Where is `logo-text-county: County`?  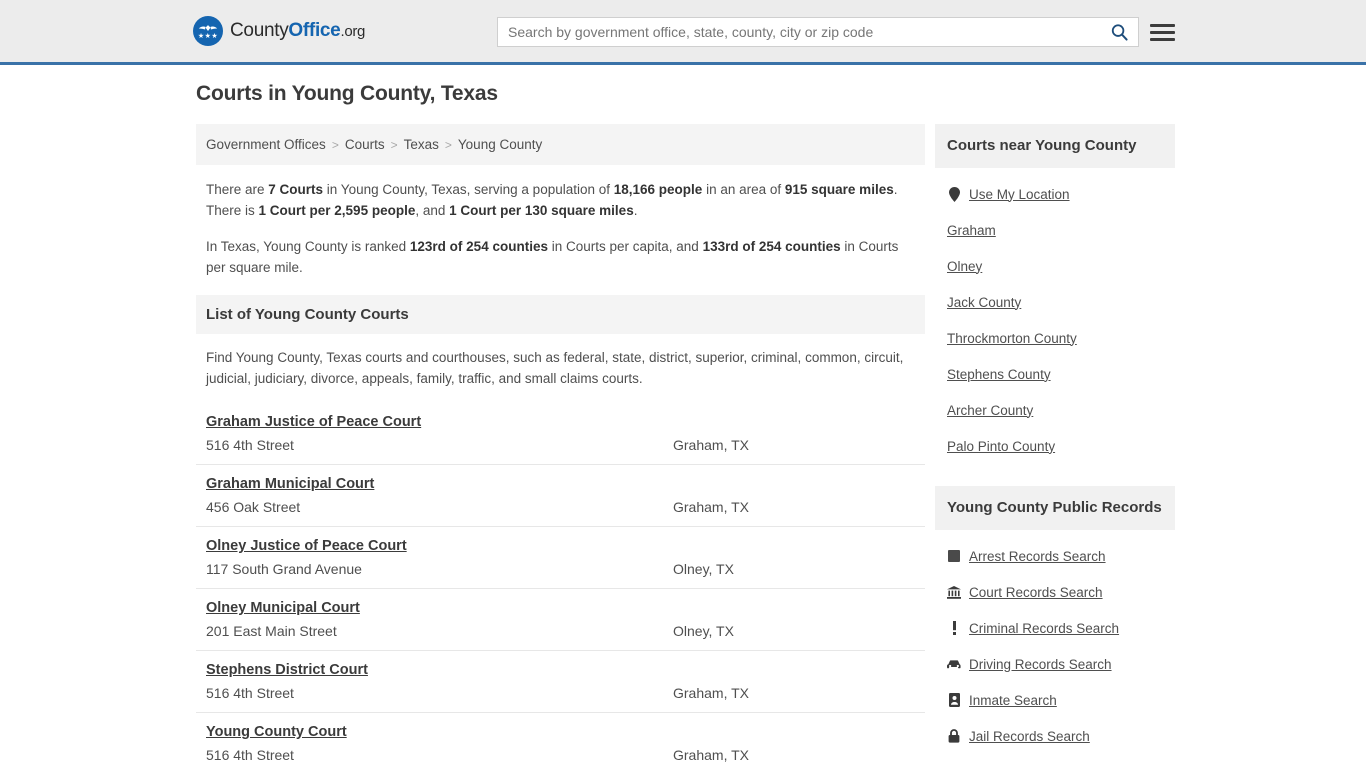
logo-text-county: County is located at coordinates (259, 30).